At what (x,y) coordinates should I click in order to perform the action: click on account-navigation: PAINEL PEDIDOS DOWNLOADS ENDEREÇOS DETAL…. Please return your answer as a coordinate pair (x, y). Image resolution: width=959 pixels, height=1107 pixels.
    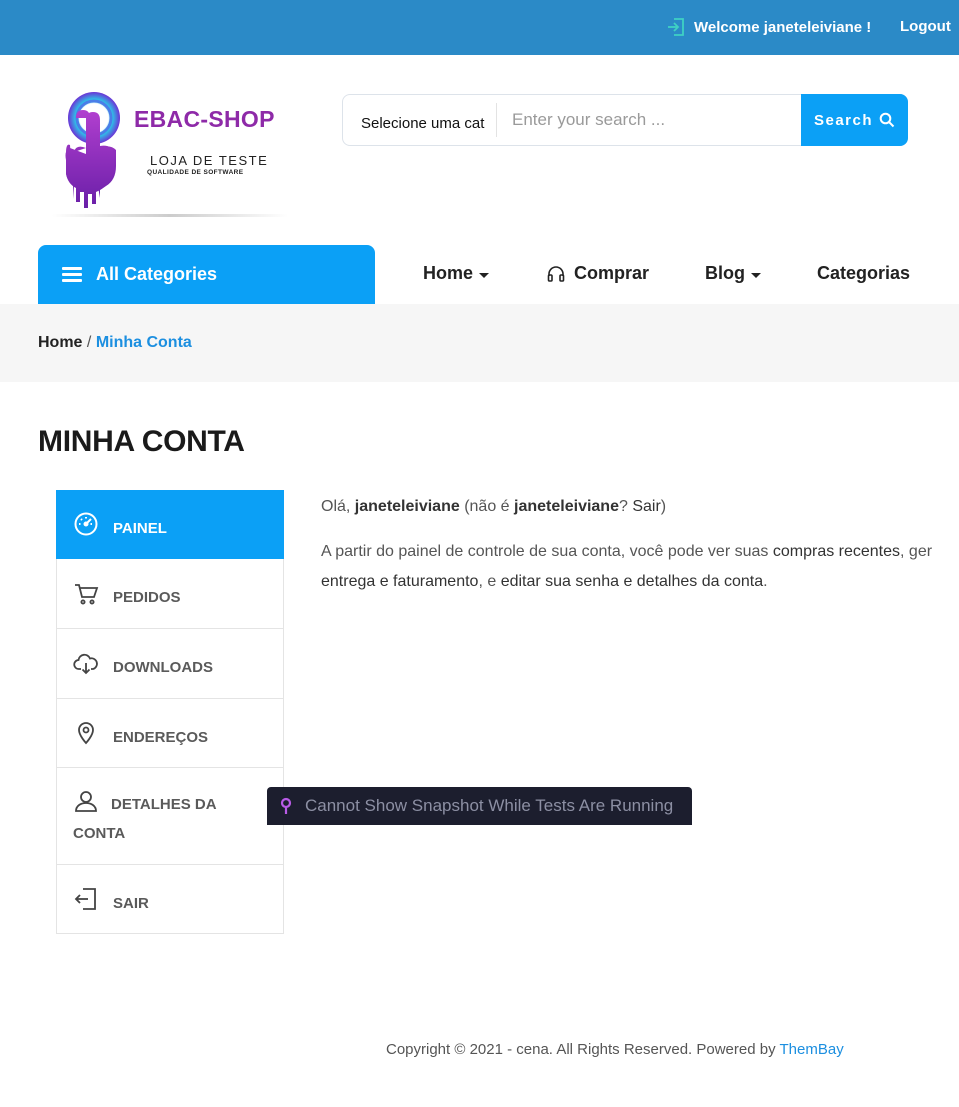
    Looking at the image, I should click on (170, 712).